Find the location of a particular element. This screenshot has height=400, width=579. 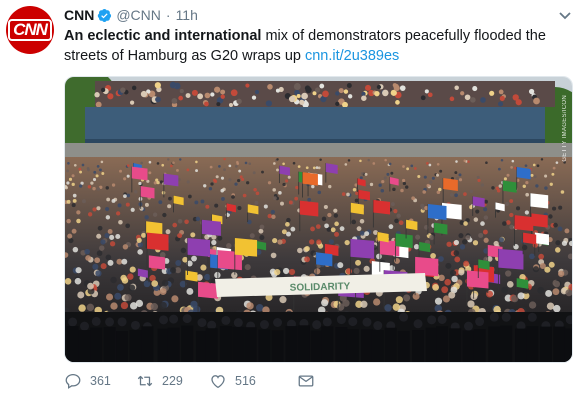

message-icon is located at coordinates (306, 381).